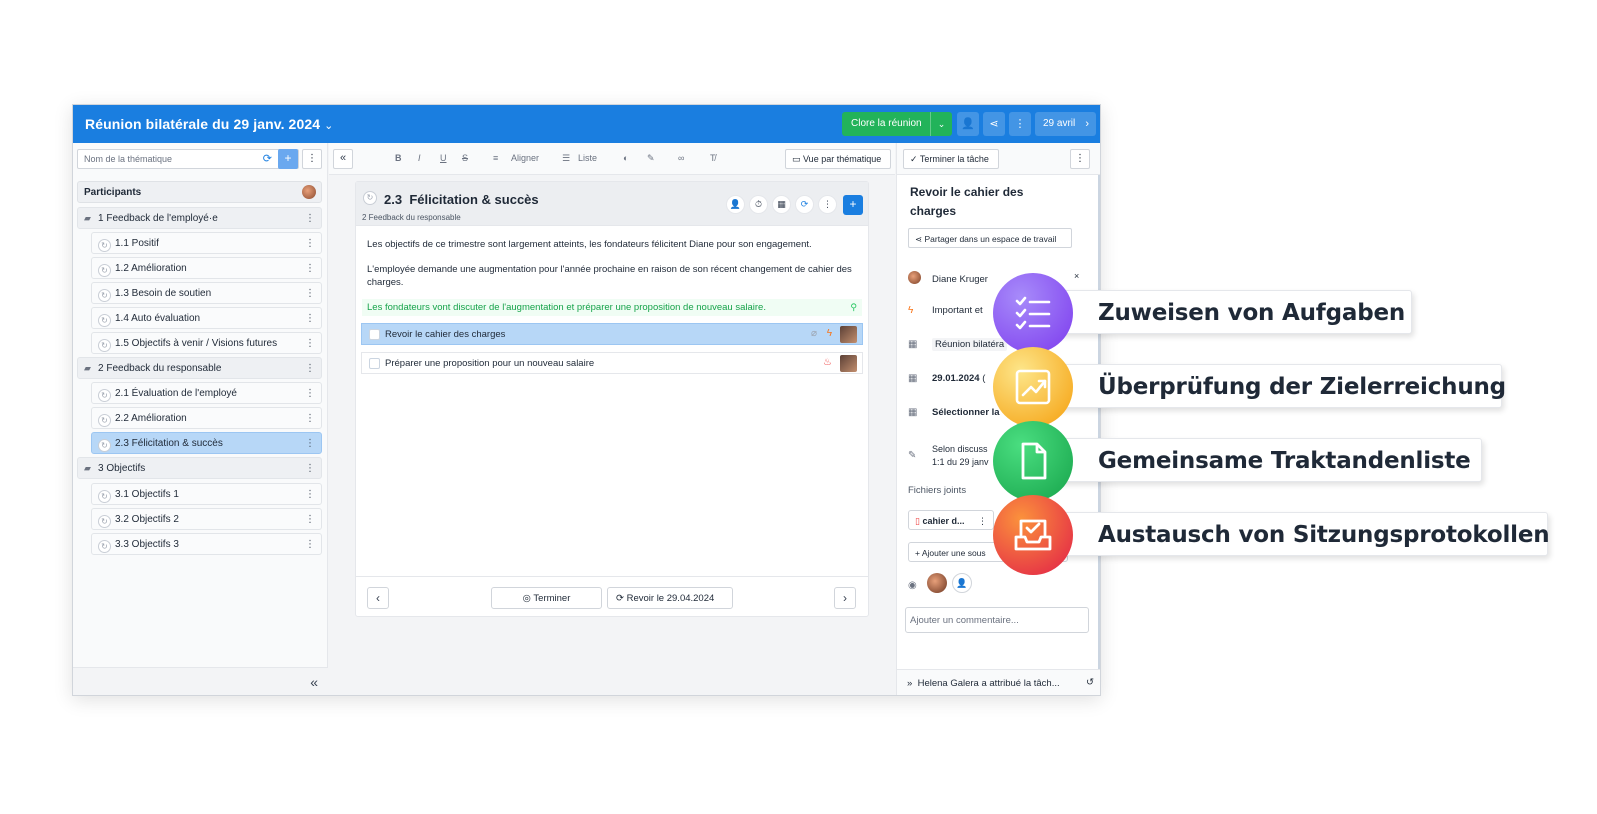 Image resolution: width=1597 pixels, height=814 pixels. I want to click on select-row: ▦ Sélectionner la, so click(954, 412).